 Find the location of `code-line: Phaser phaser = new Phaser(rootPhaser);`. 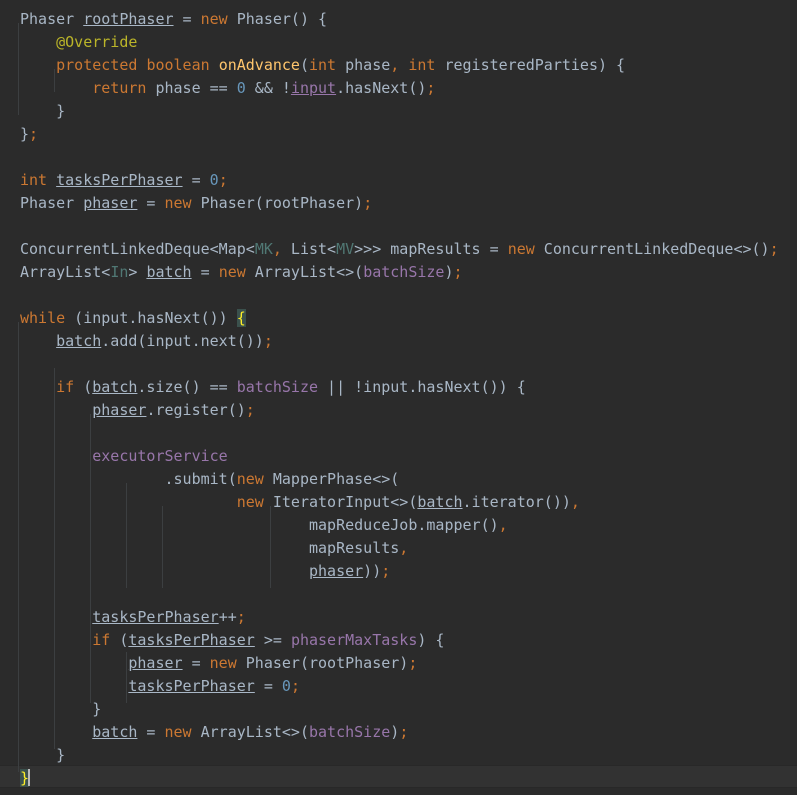

code-line: Phaser phaser = new Phaser(rootPhaser); is located at coordinates (398, 203).